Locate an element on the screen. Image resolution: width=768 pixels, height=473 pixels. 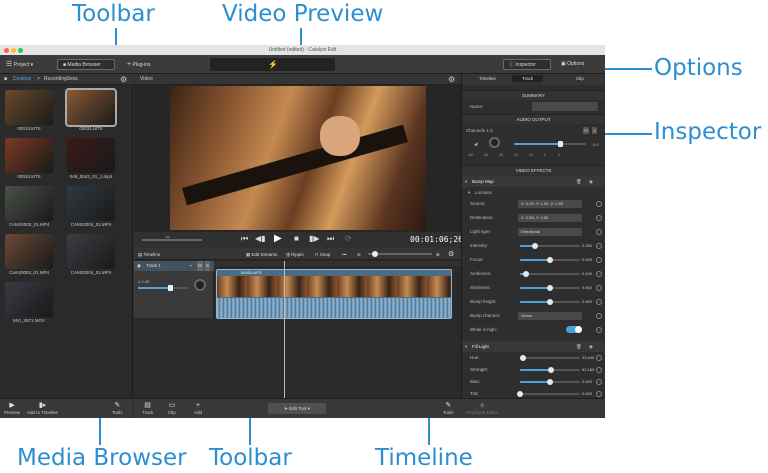
close-window-button is located at coordinates (6, 50).